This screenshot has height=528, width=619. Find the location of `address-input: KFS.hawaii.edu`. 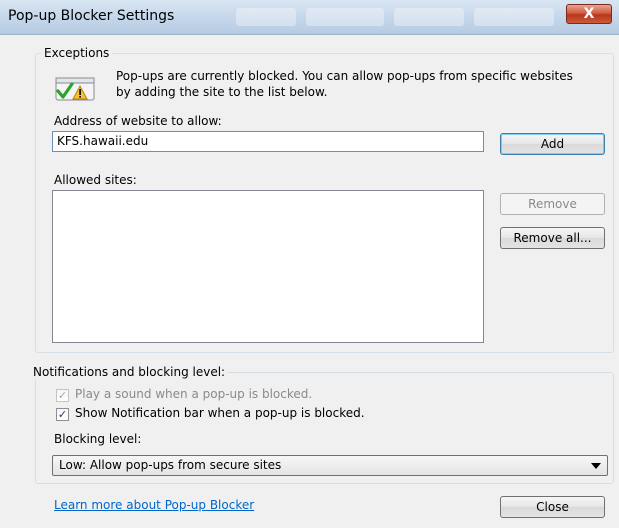

address-input: KFS.hawaii.edu is located at coordinates (268, 141).